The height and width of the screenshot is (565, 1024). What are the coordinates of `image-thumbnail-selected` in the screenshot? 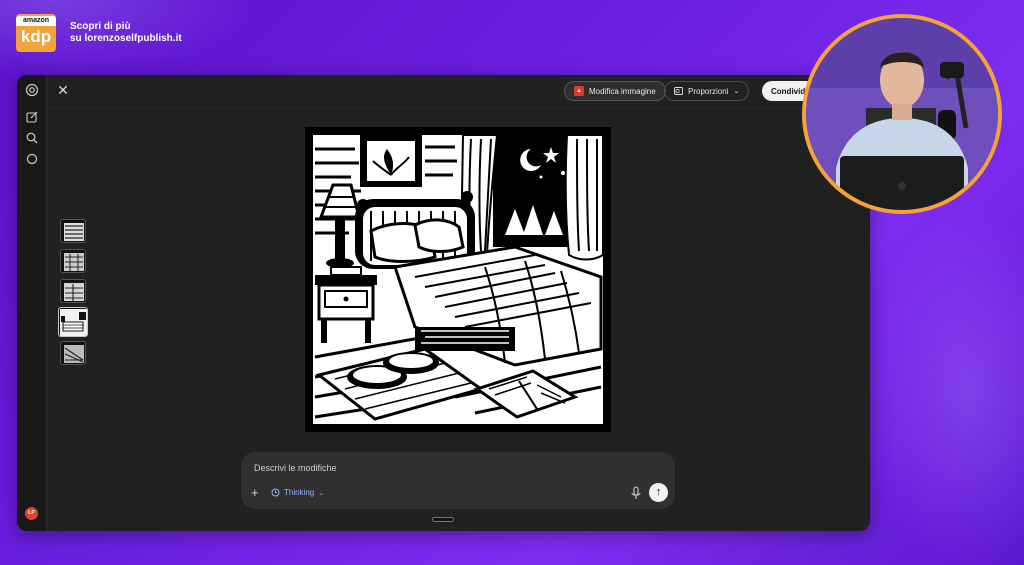 It's located at (73, 322).